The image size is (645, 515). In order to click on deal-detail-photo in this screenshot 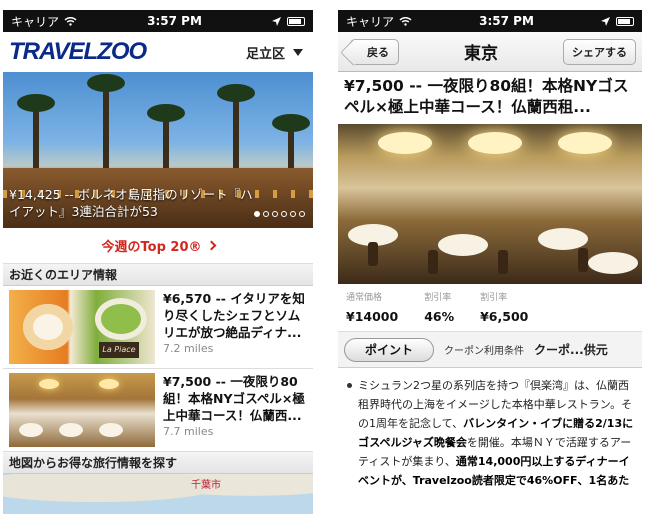, I will do `click(490, 204)`.